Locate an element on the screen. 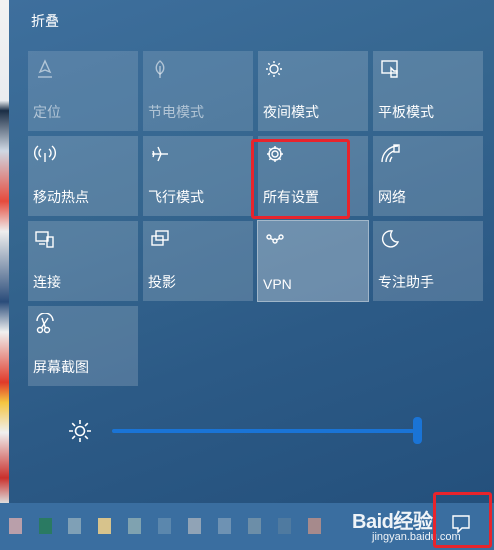 This screenshot has width=494, height=550. tile-label: 投影 is located at coordinates (162, 282).